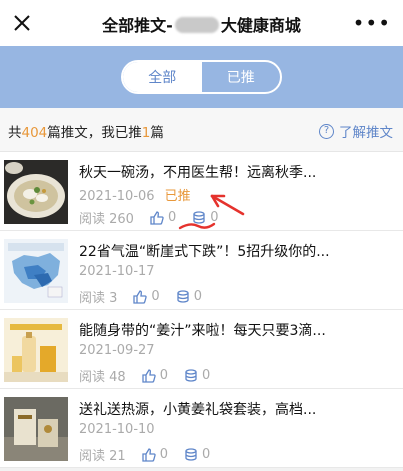  Describe the element at coordinates (102, 456) in the screenshot. I see `read-count: 阅读 21` at that location.